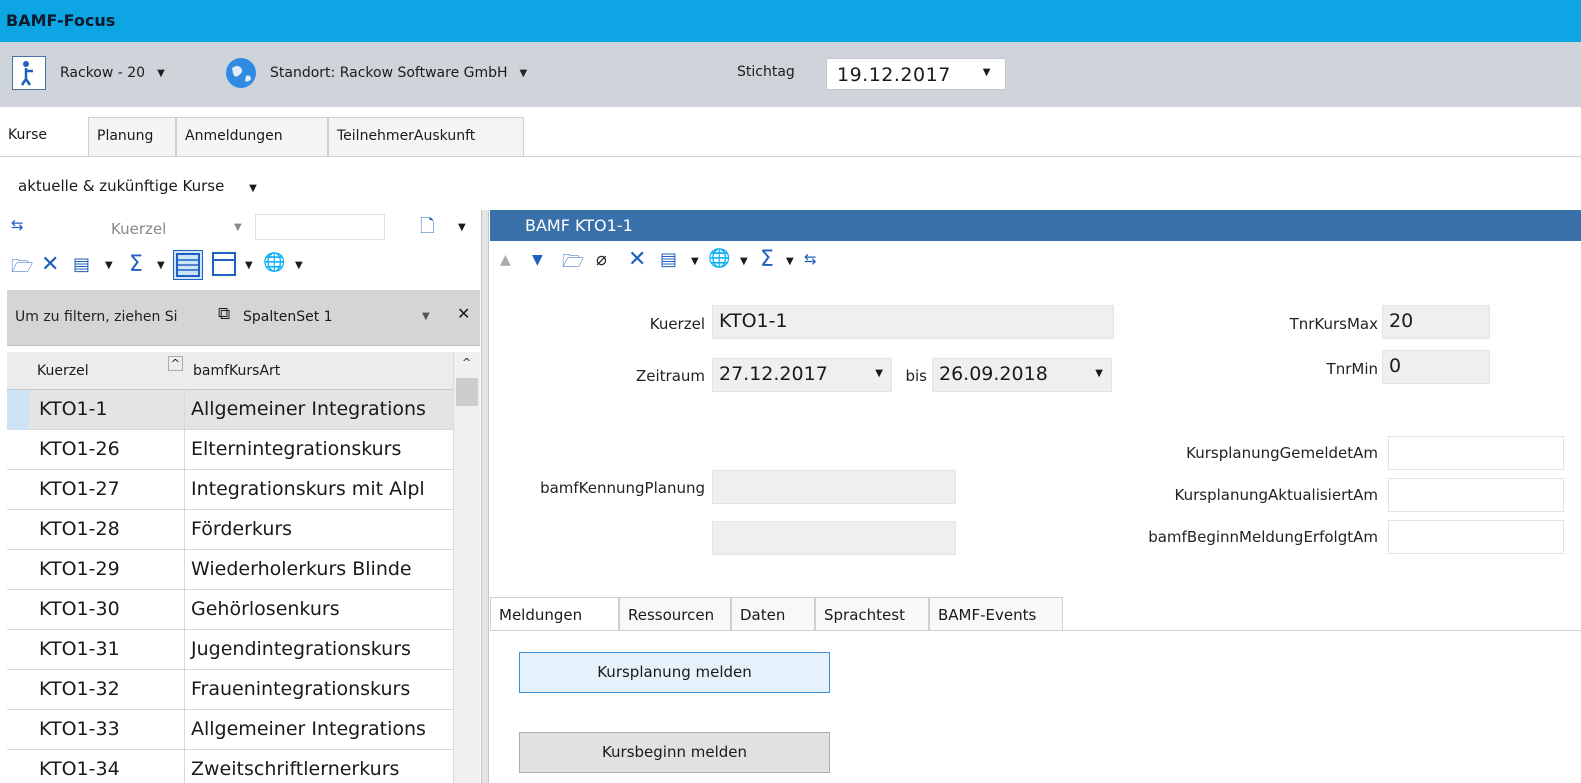 The width and height of the screenshot is (1581, 783). What do you see at coordinates (427, 229) in the screenshot?
I see `new-document-icon: 🗋` at bounding box center [427, 229].